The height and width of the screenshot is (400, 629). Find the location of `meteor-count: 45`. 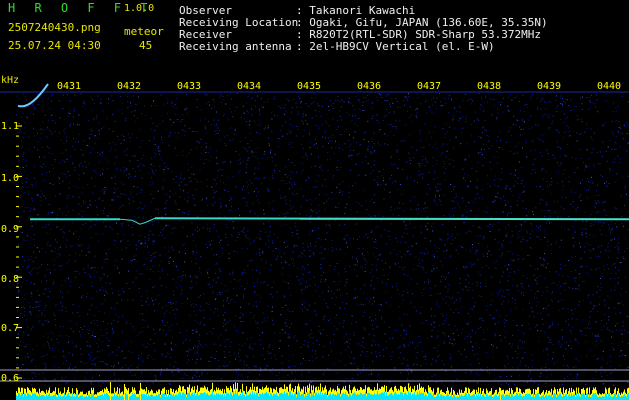

meteor-count: 45 is located at coordinates (146, 45).